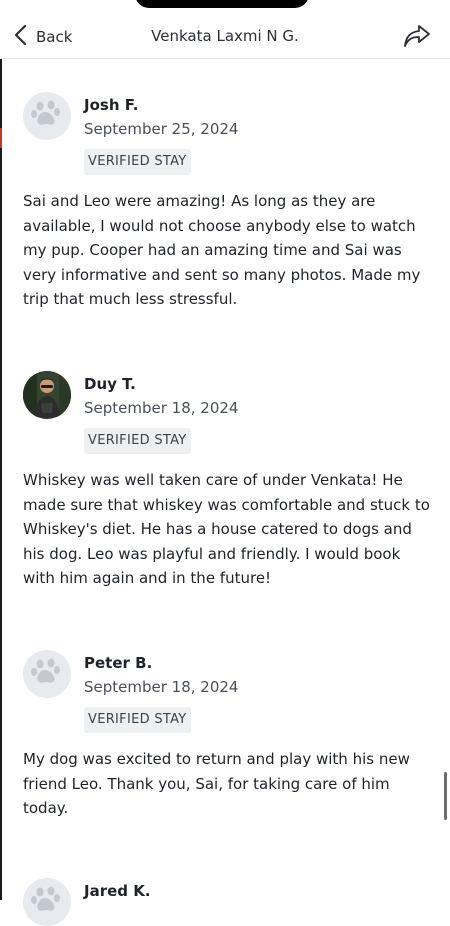  What do you see at coordinates (225, 36) in the screenshot?
I see `page-title: Venkata Laxmi N G.` at bounding box center [225, 36].